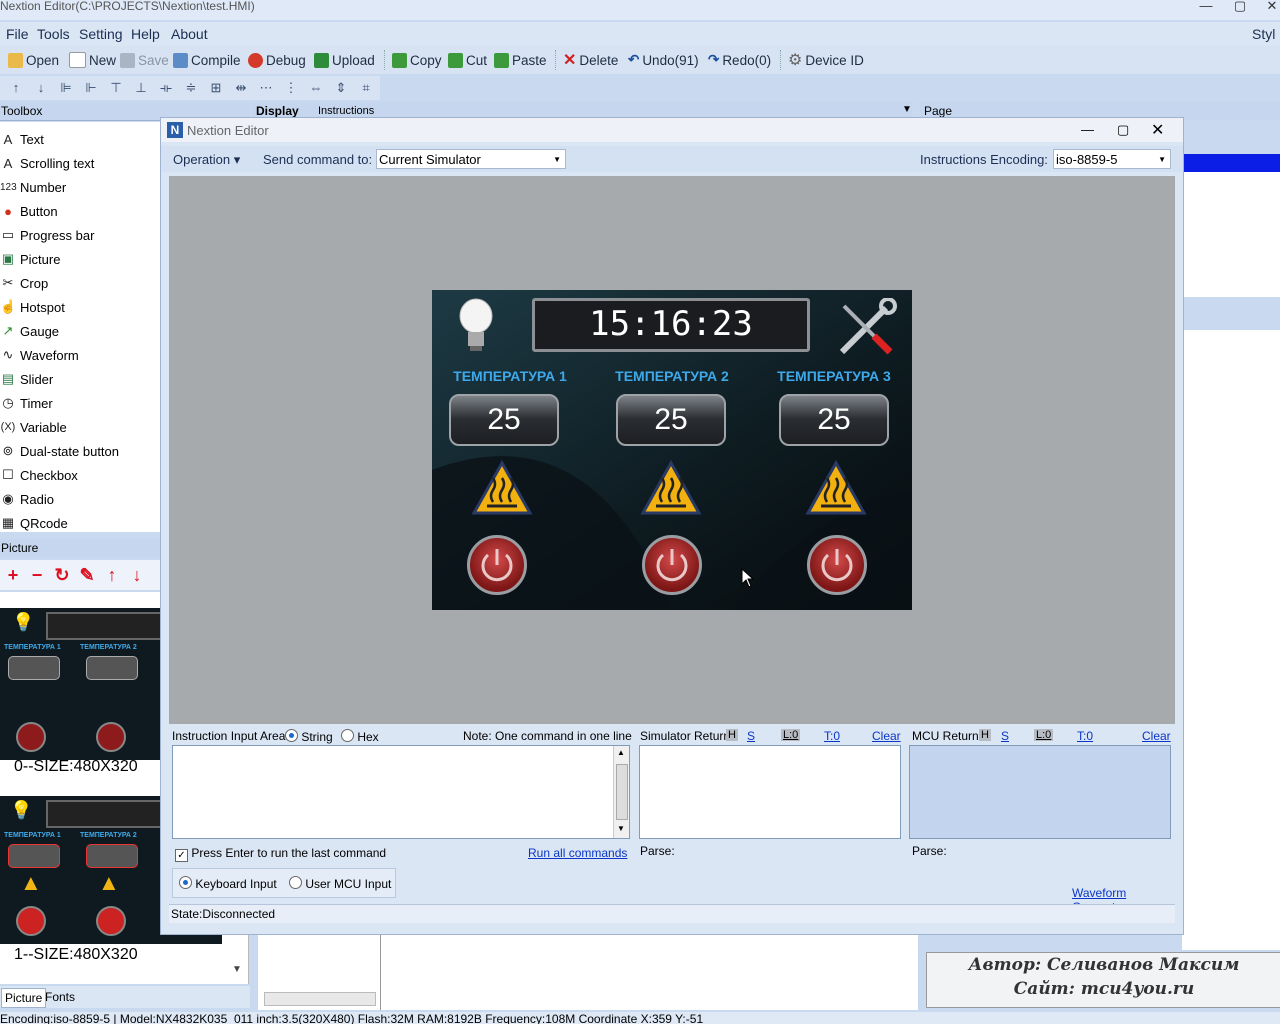 The width and height of the screenshot is (1280, 1024). Describe the element at coordinates (30, 259) in the screenshot. I see `tool-picture: ▣ Picture` at that location.